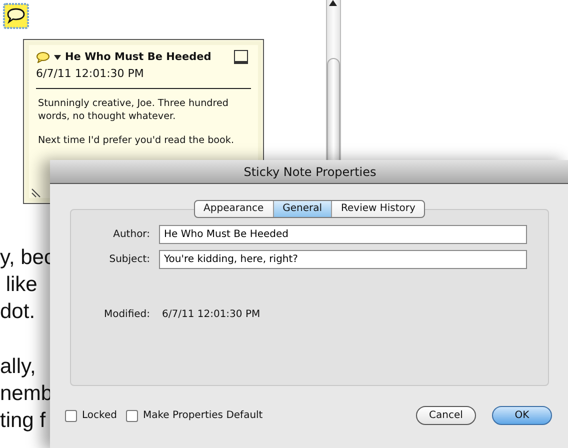 The height and width of the screenshot is (448, 568). I want to click on resize-grip-icon, so click(36, 193).